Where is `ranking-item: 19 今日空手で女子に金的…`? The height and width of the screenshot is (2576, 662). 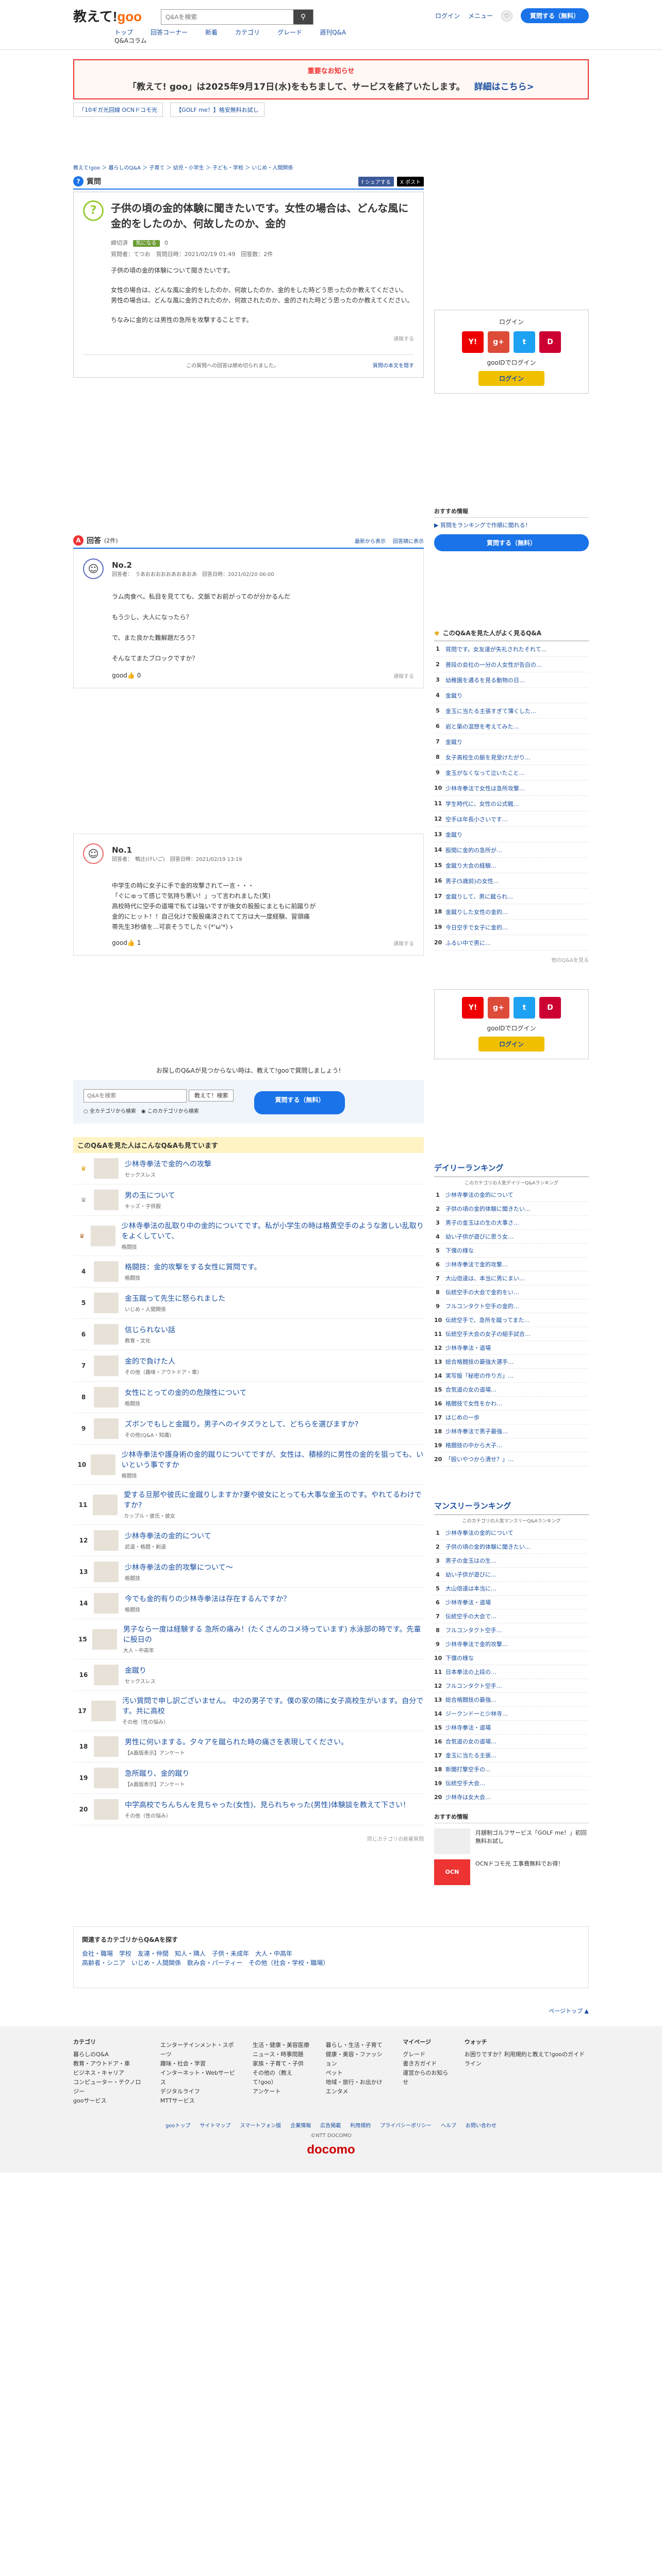 ranking-item: 19 今日空手で女子に金的… is located at coordinates (511, 927).